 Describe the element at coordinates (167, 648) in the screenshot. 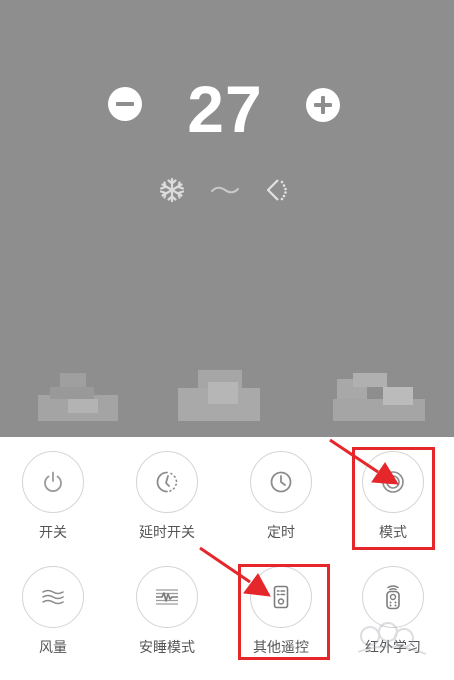

I see `sleep-mode-label: 安睡模式` at that location.